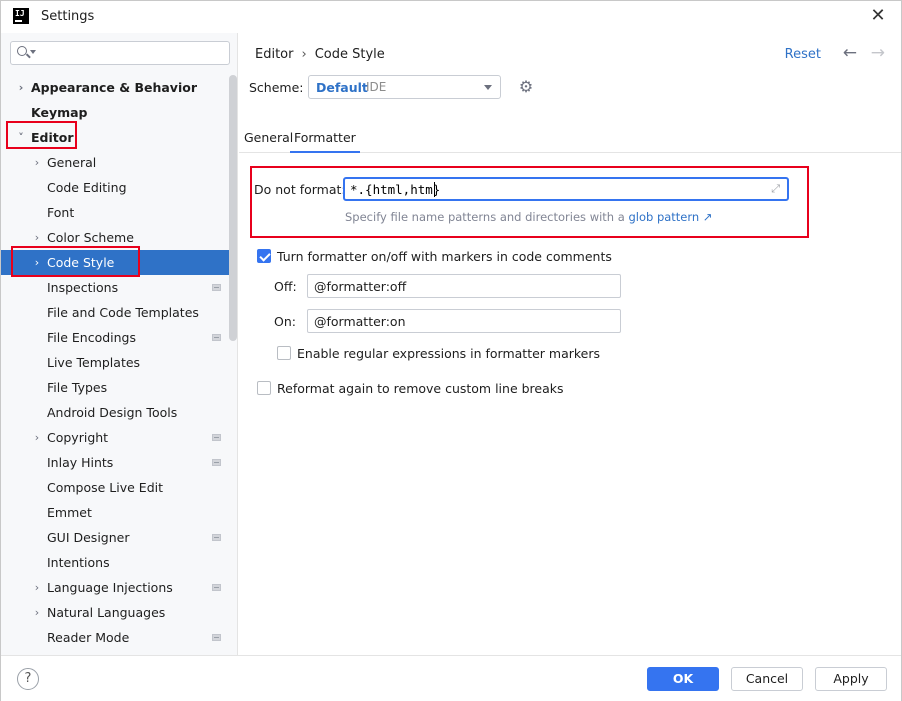 This screenshot has width=902, height=701. I want to click on sidebar-item-label: Natural Languages, so click(106, 612).